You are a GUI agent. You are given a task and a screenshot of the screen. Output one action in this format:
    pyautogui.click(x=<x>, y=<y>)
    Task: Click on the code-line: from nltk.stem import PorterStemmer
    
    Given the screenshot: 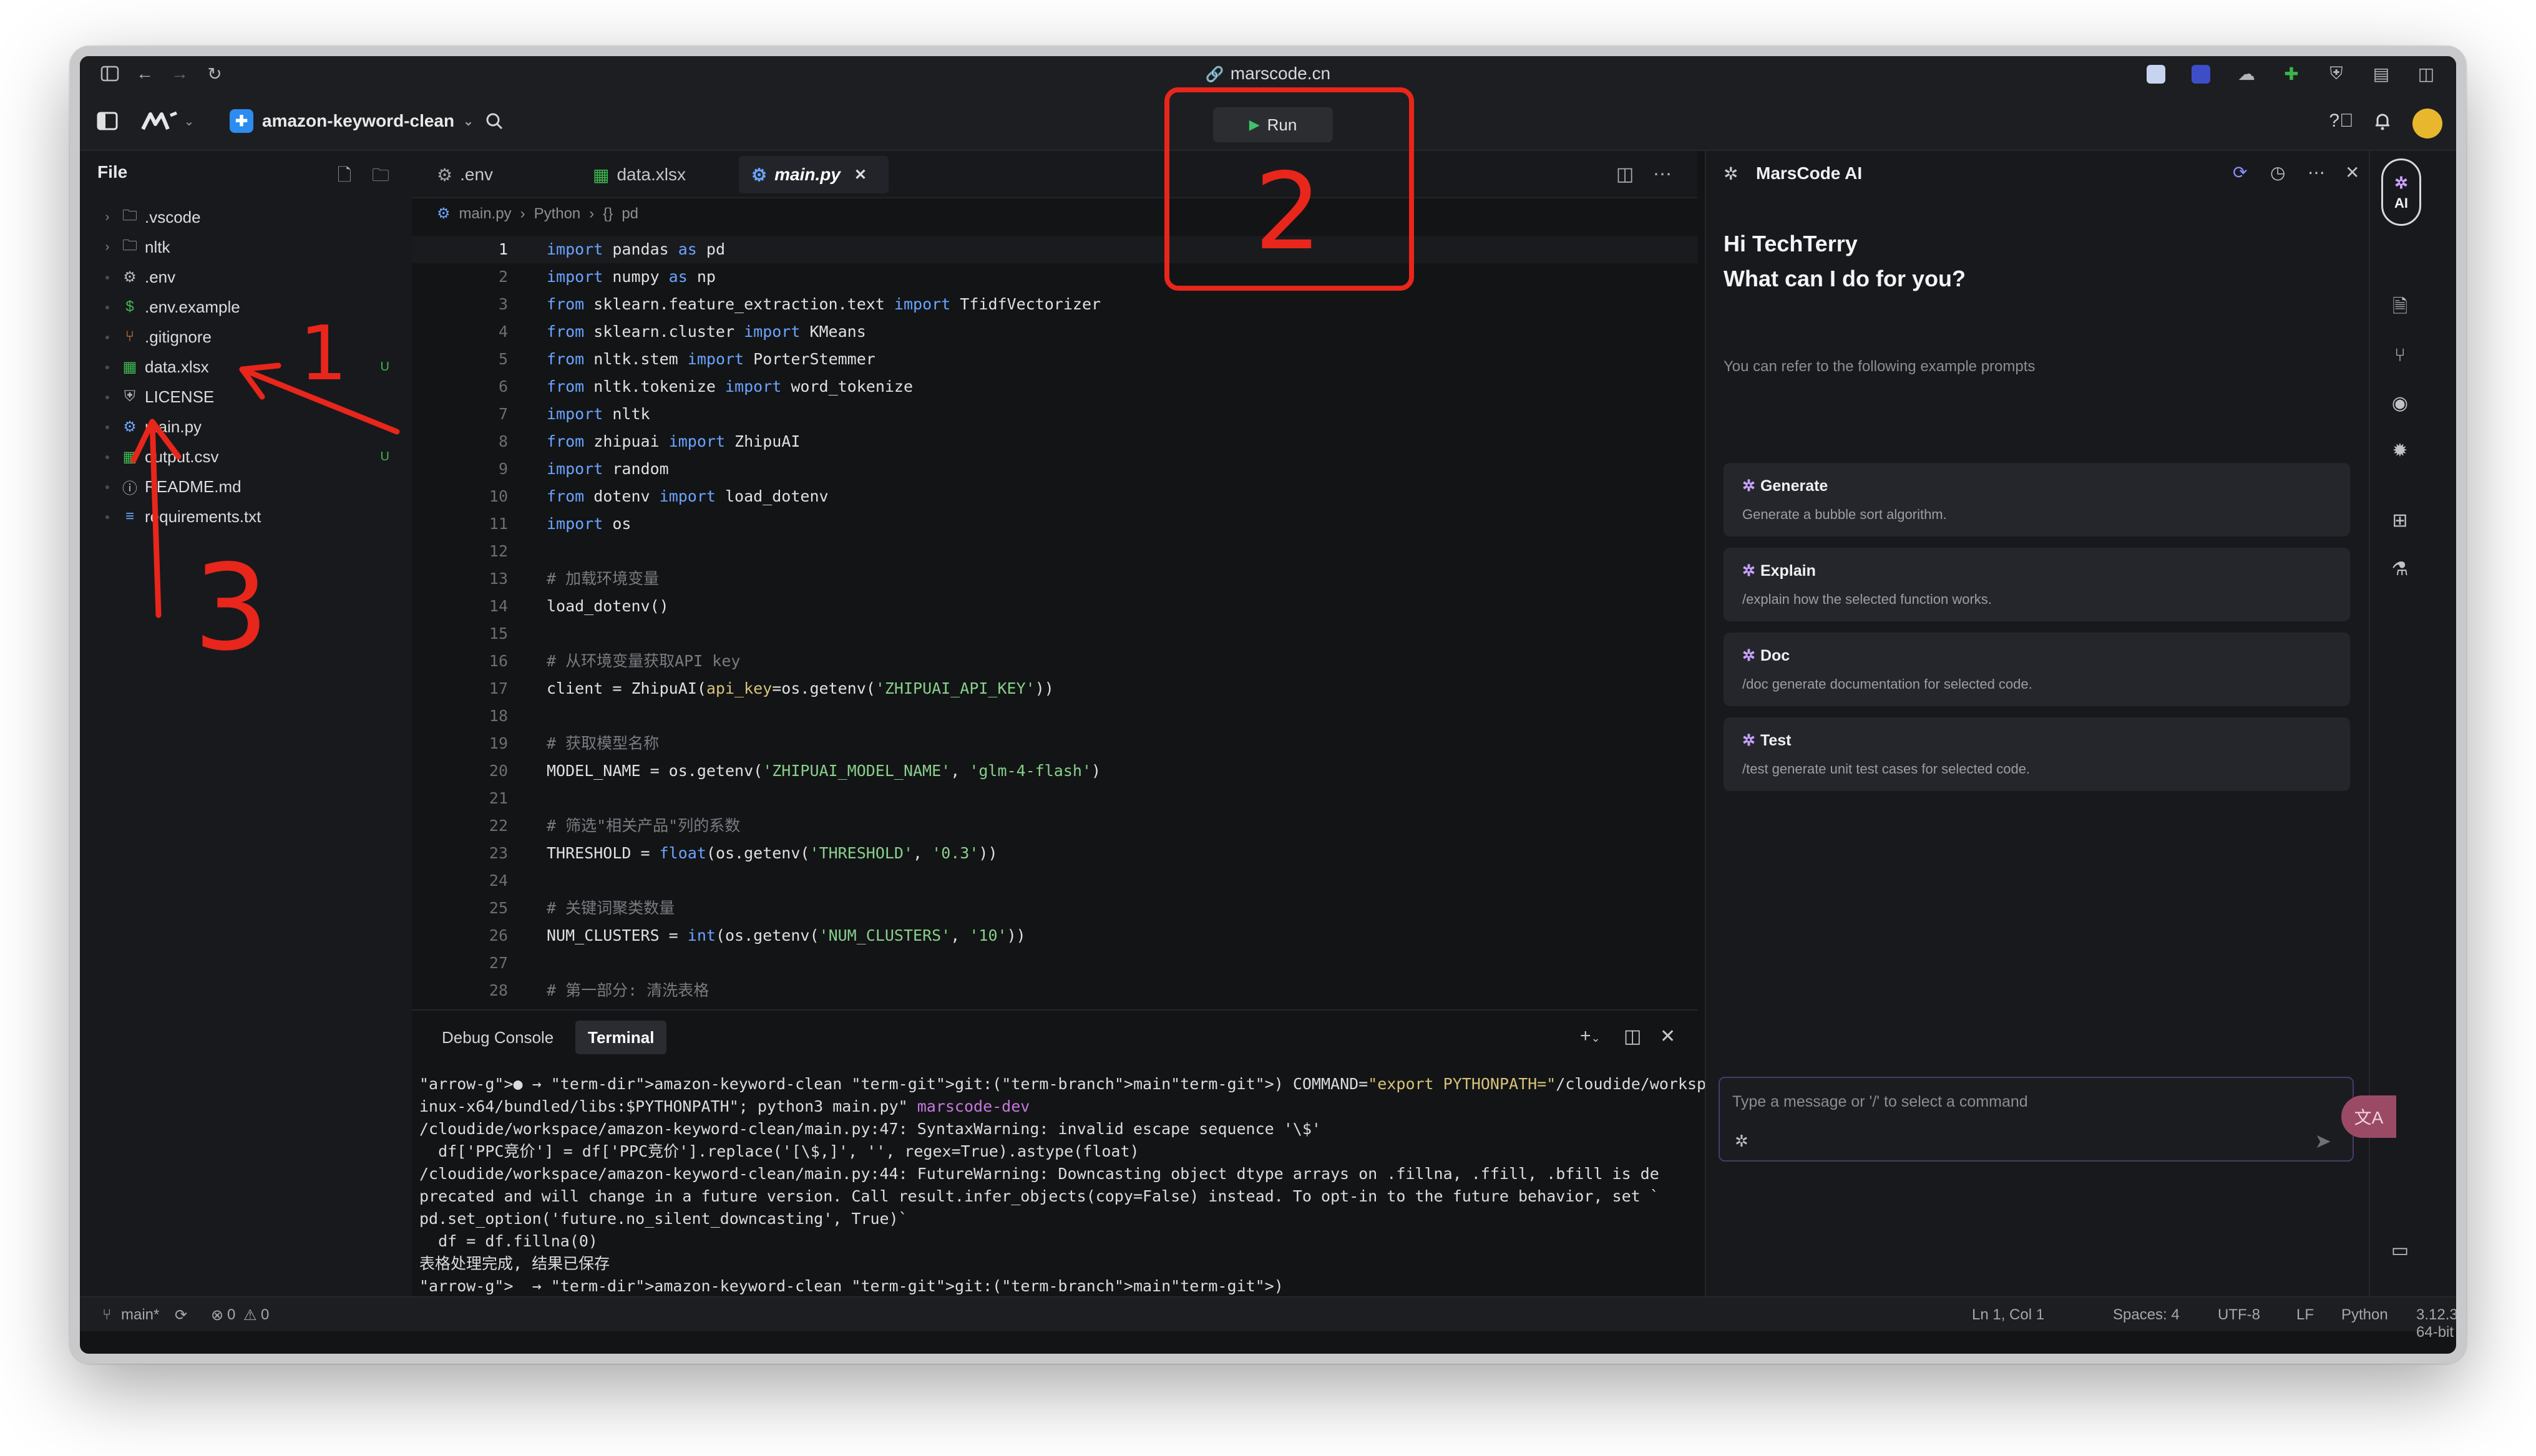 What is the action you would take?
    pyautogui.click(x=1116, y=360)
    